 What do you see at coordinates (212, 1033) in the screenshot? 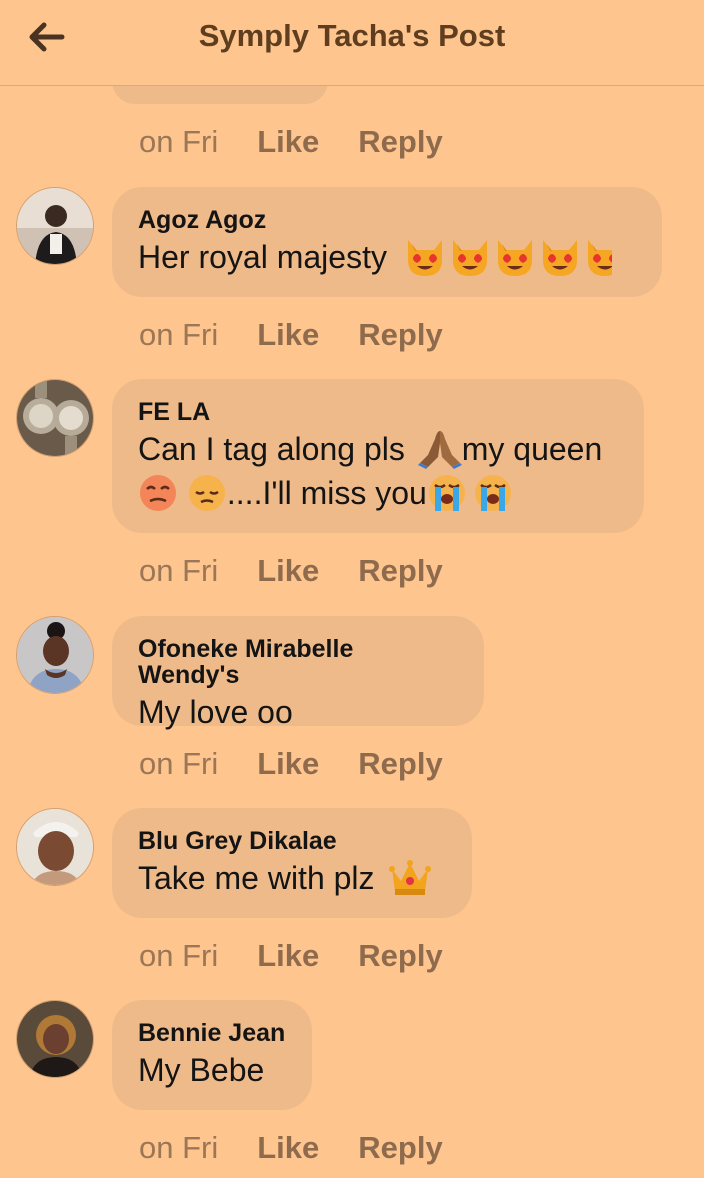
I see `comment-author: Bennie Jean` at bounding box center [212, 1033].